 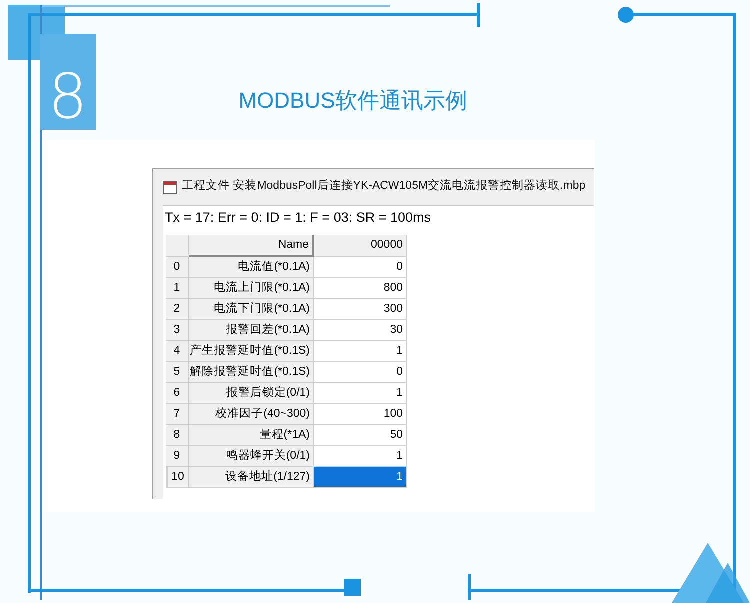 What do you see at coordinates (251, 330) in the screenshot?
I see `table-cell: 报警回差(*0.1A)` at bounding box center [251, 330].